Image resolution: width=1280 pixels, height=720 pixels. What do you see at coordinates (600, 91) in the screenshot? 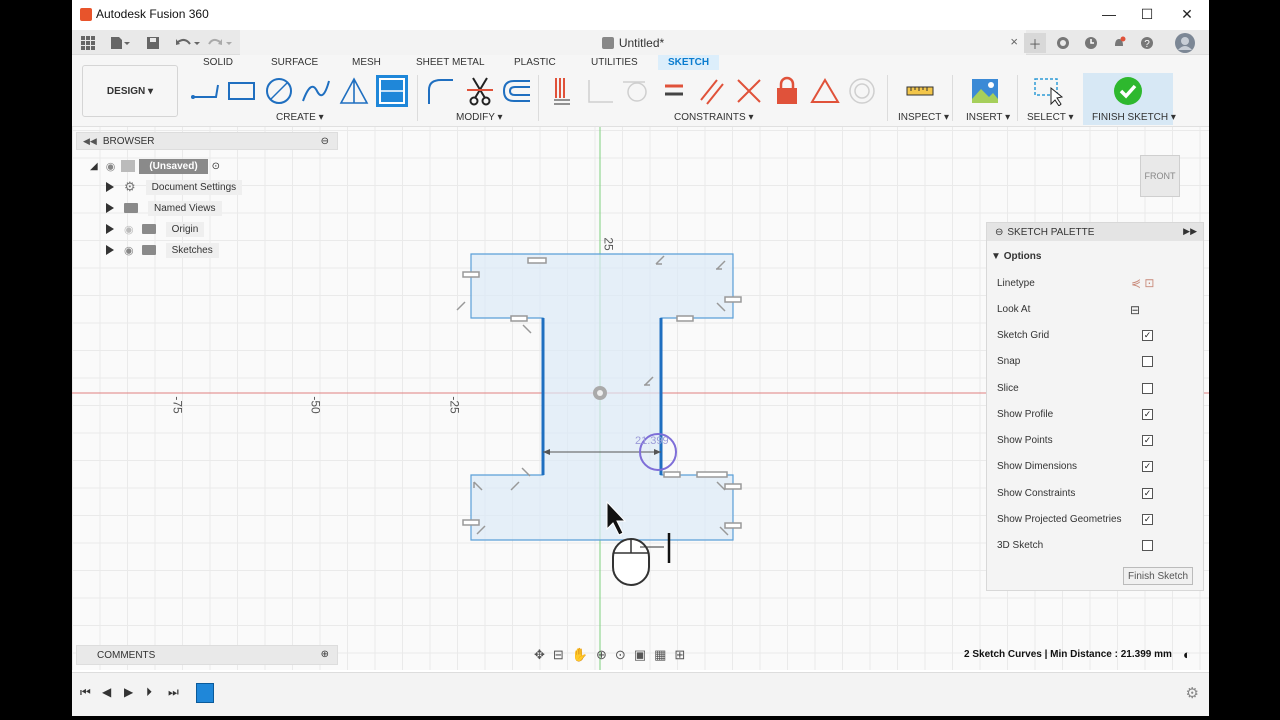
I see `perpendicular-constraint-icon` at bounding box center [600, 91].